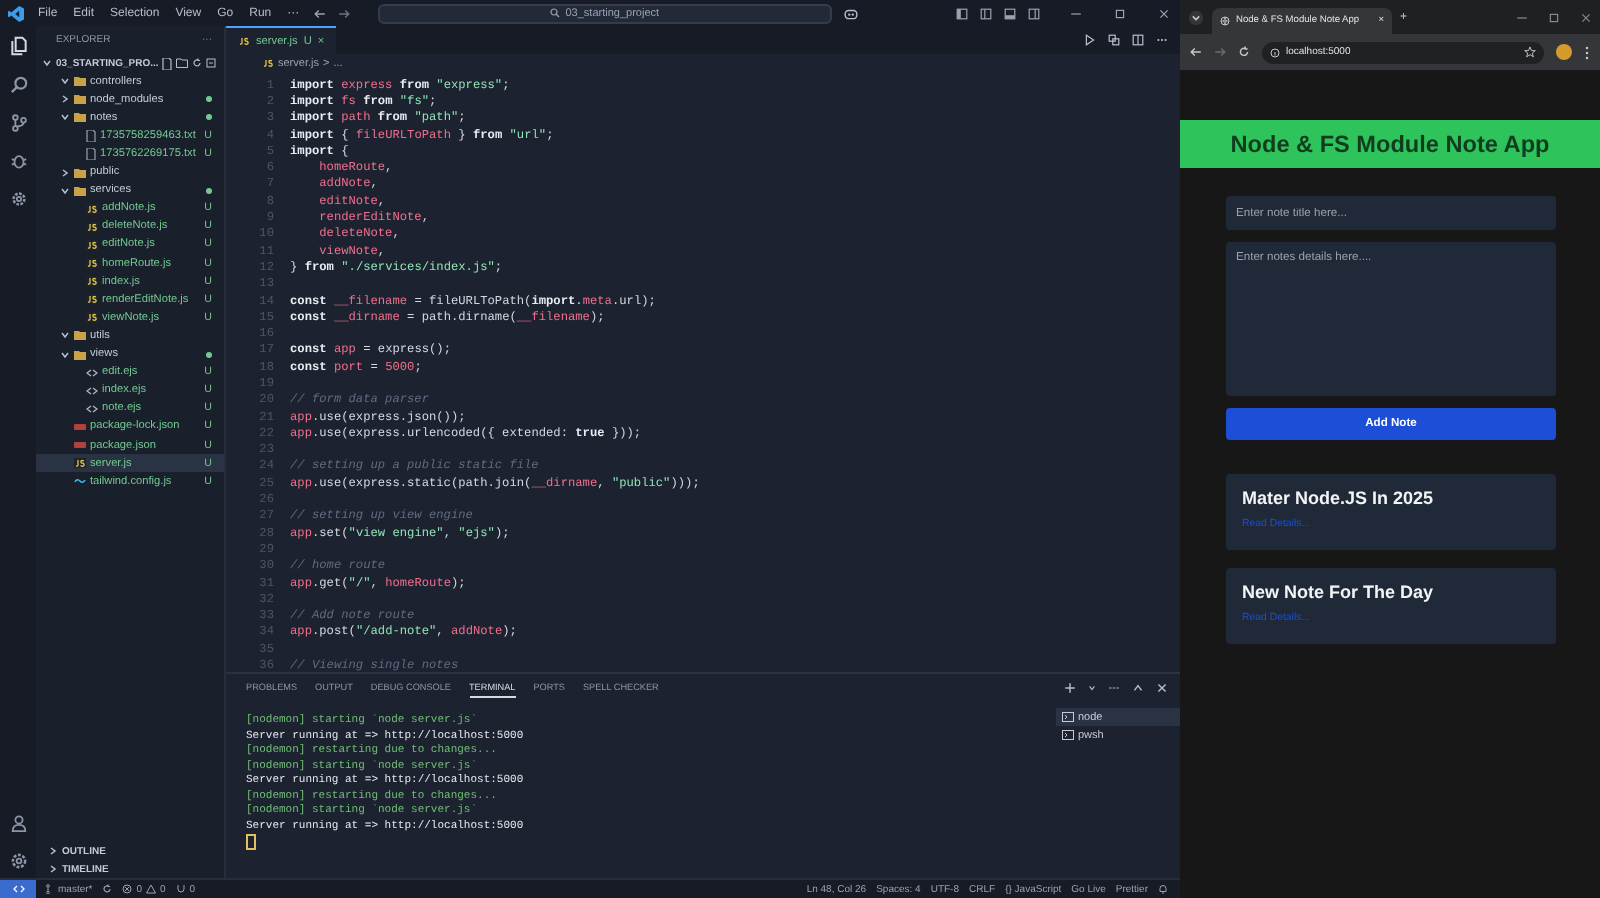  Describe the element at coordinates (1114, 687) in the screenshot. I see `ellipsis-icon` at that location.